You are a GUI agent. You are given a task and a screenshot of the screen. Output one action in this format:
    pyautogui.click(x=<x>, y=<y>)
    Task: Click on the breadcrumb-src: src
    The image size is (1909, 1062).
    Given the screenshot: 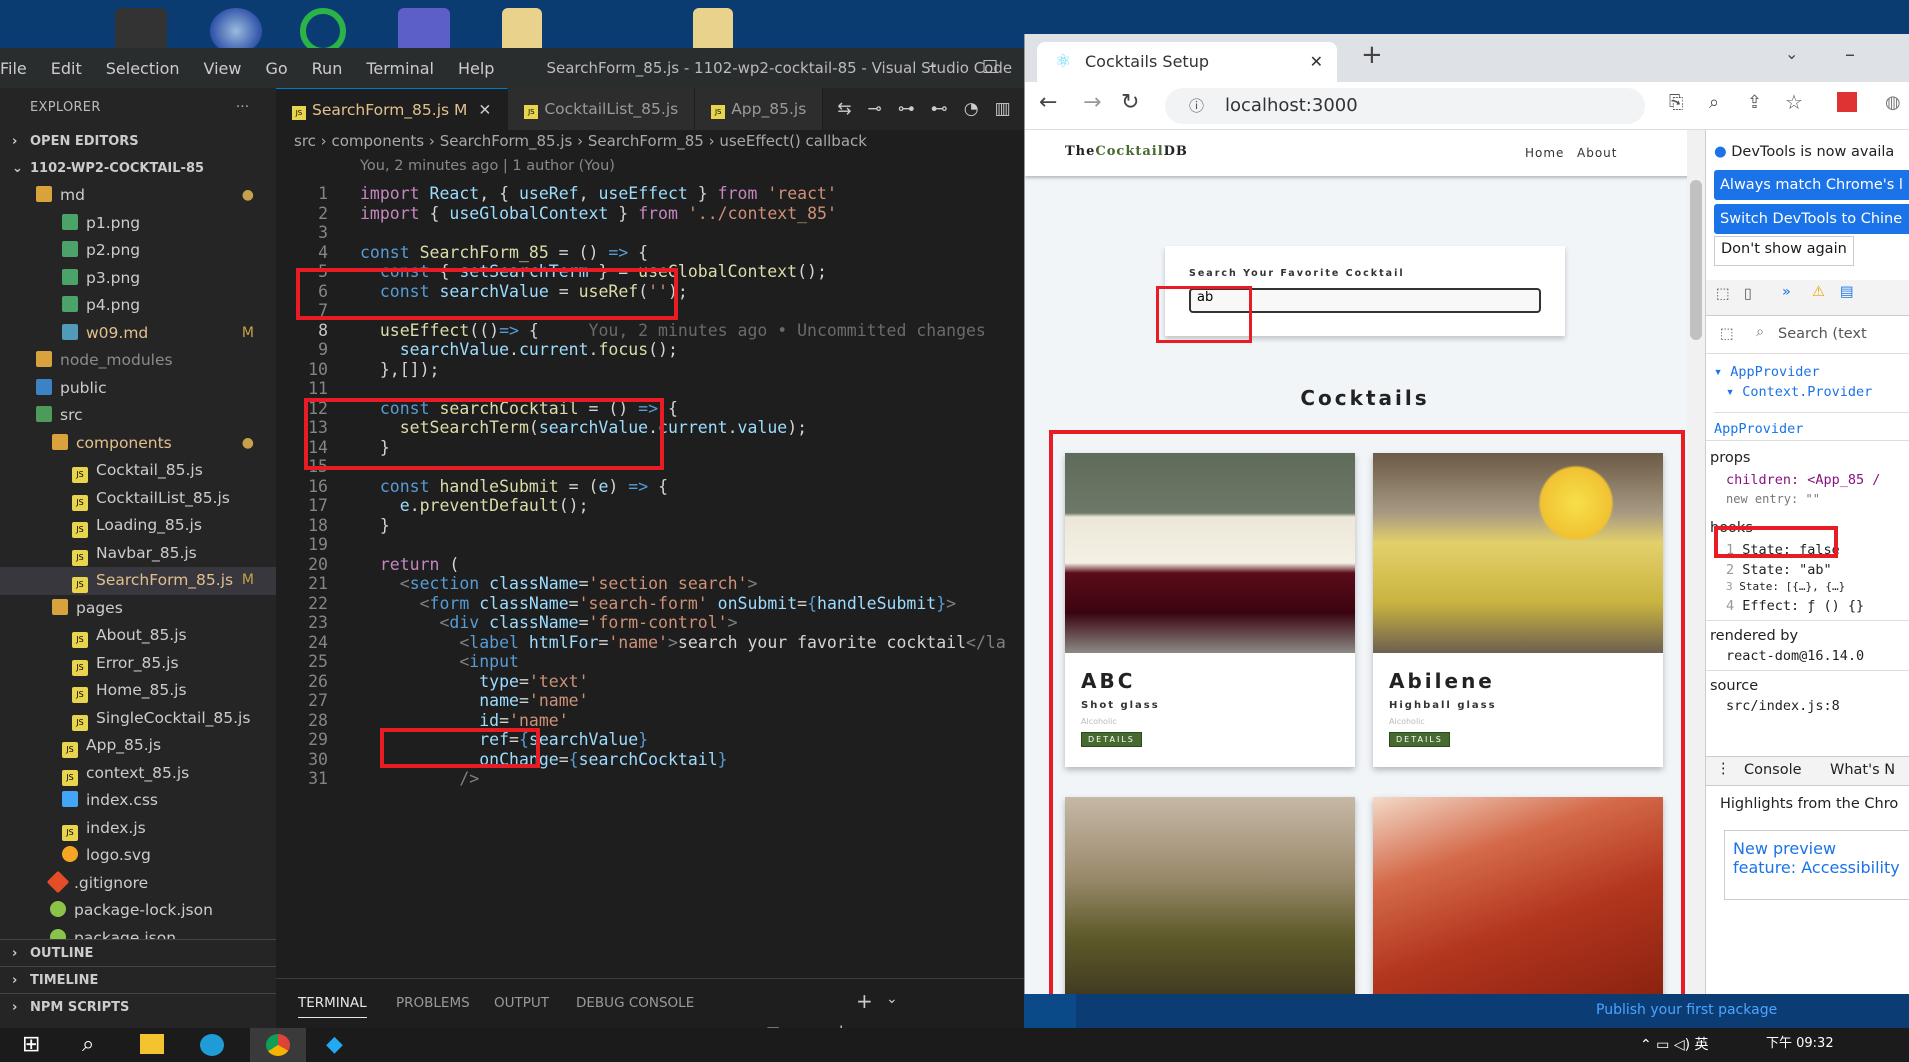 What is the action you would take?
    pyautogui.click(x=305, y=141)
    